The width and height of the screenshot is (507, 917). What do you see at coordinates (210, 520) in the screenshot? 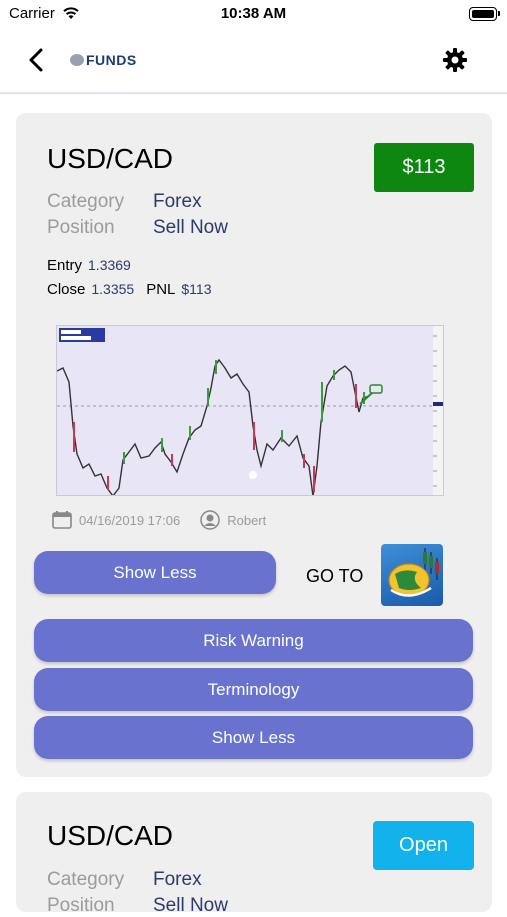
I see `user-icon` at bounding box center [210, 520].